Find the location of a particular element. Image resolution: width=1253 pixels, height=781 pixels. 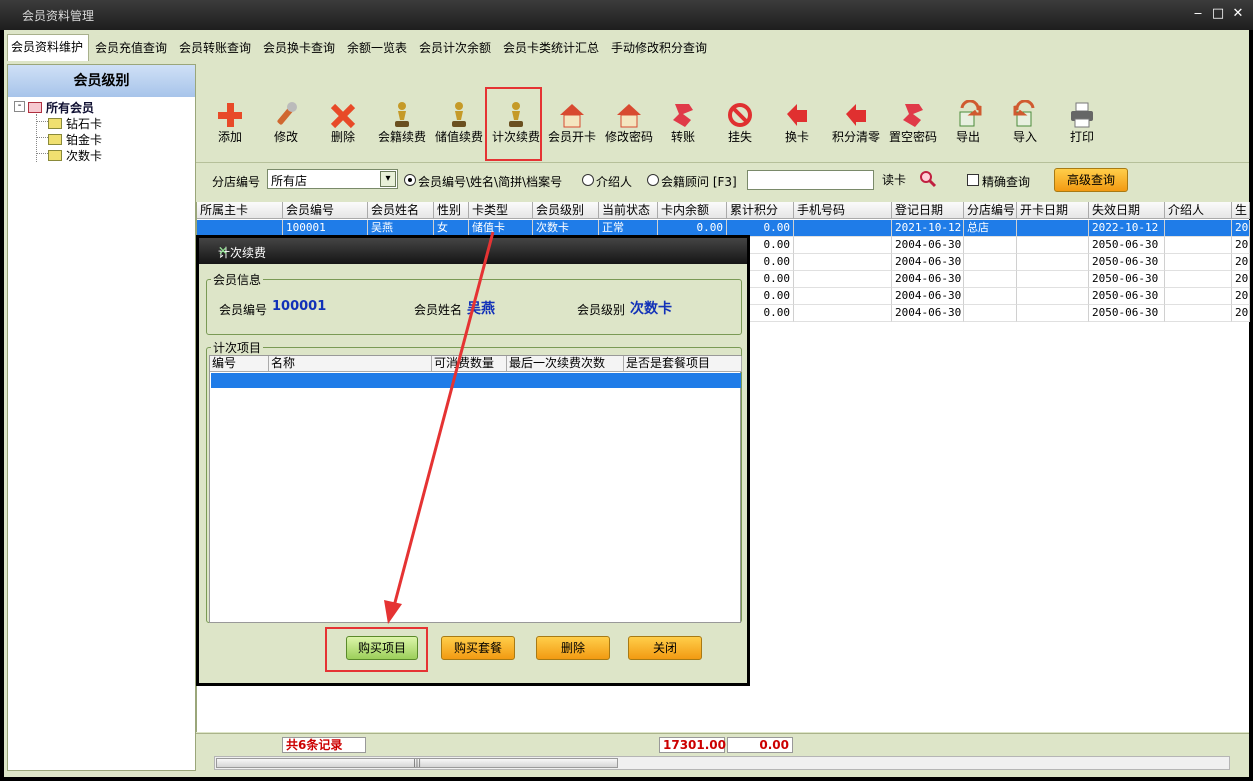

toolbar-button-label: 删除 is located at coordinates (342, 137).